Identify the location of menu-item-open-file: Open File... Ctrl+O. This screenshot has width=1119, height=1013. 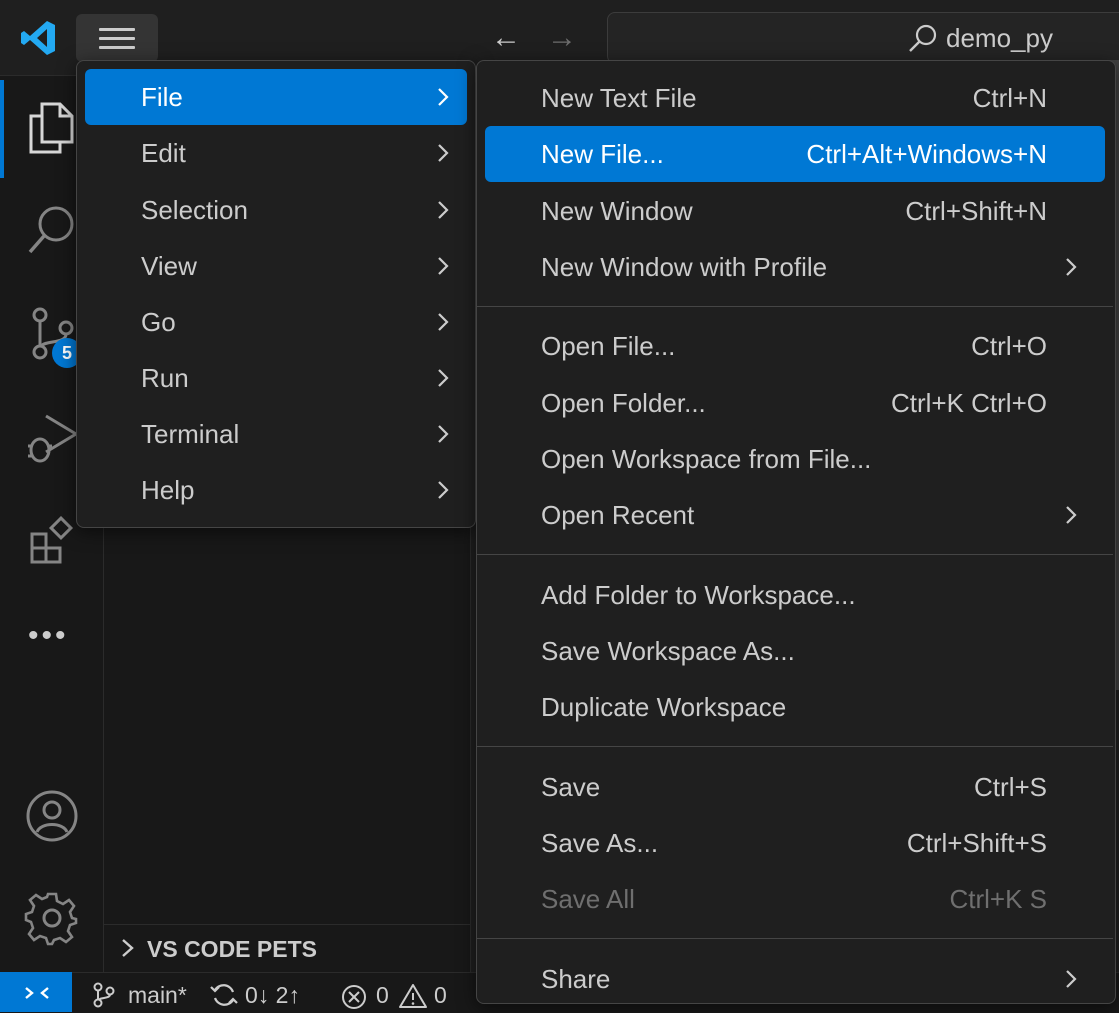
(795, 346).